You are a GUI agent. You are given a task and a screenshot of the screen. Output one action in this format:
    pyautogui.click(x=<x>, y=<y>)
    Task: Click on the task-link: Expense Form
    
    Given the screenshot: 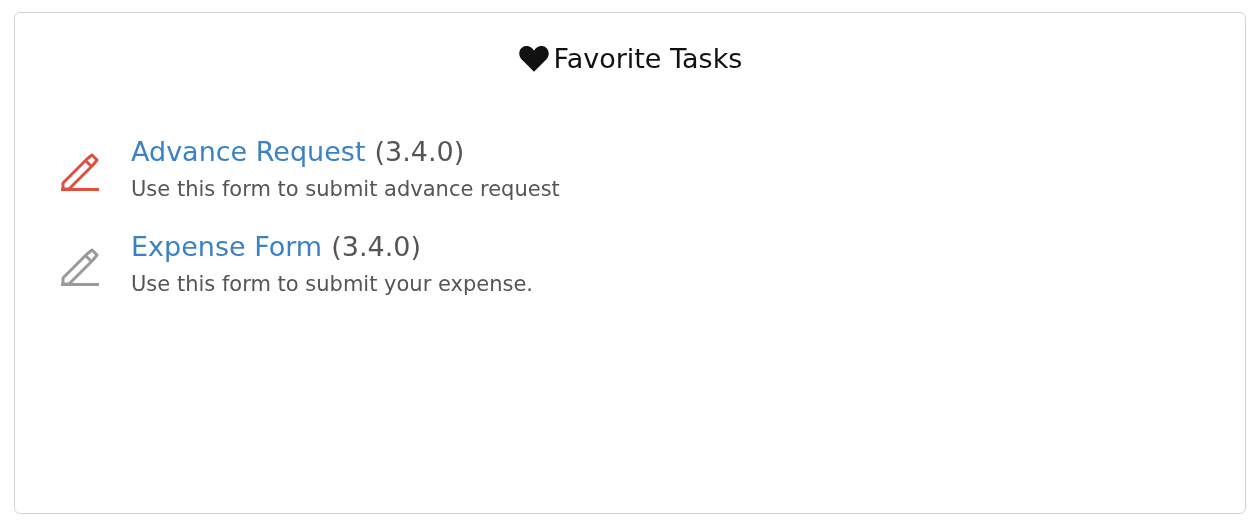 What is the action you would take?
    pyautogui.click(x=227, y=246)
    